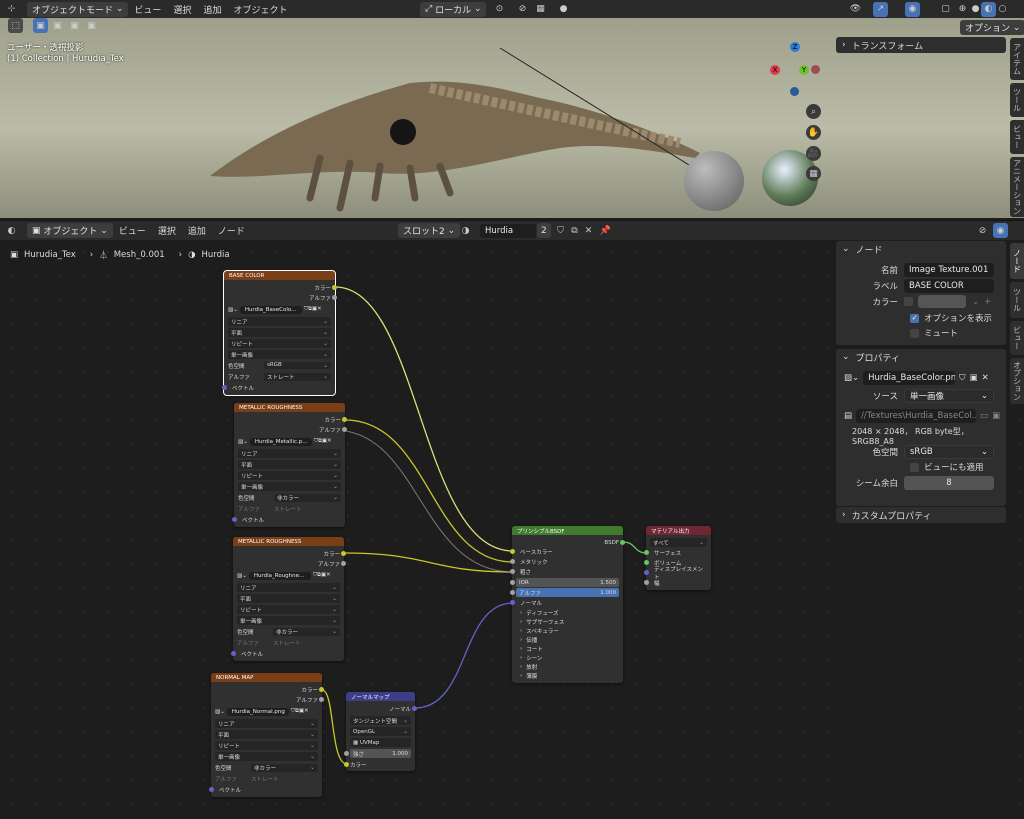 This screenshot has width=1024, height=819. I want to click on proportional-icon: ●, so click(563, 9).